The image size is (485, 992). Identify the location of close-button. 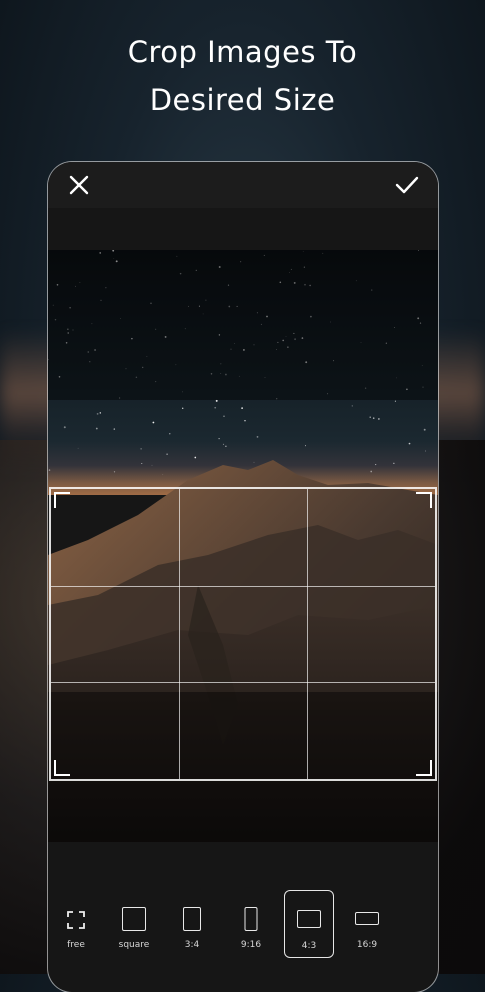
(79, 185).